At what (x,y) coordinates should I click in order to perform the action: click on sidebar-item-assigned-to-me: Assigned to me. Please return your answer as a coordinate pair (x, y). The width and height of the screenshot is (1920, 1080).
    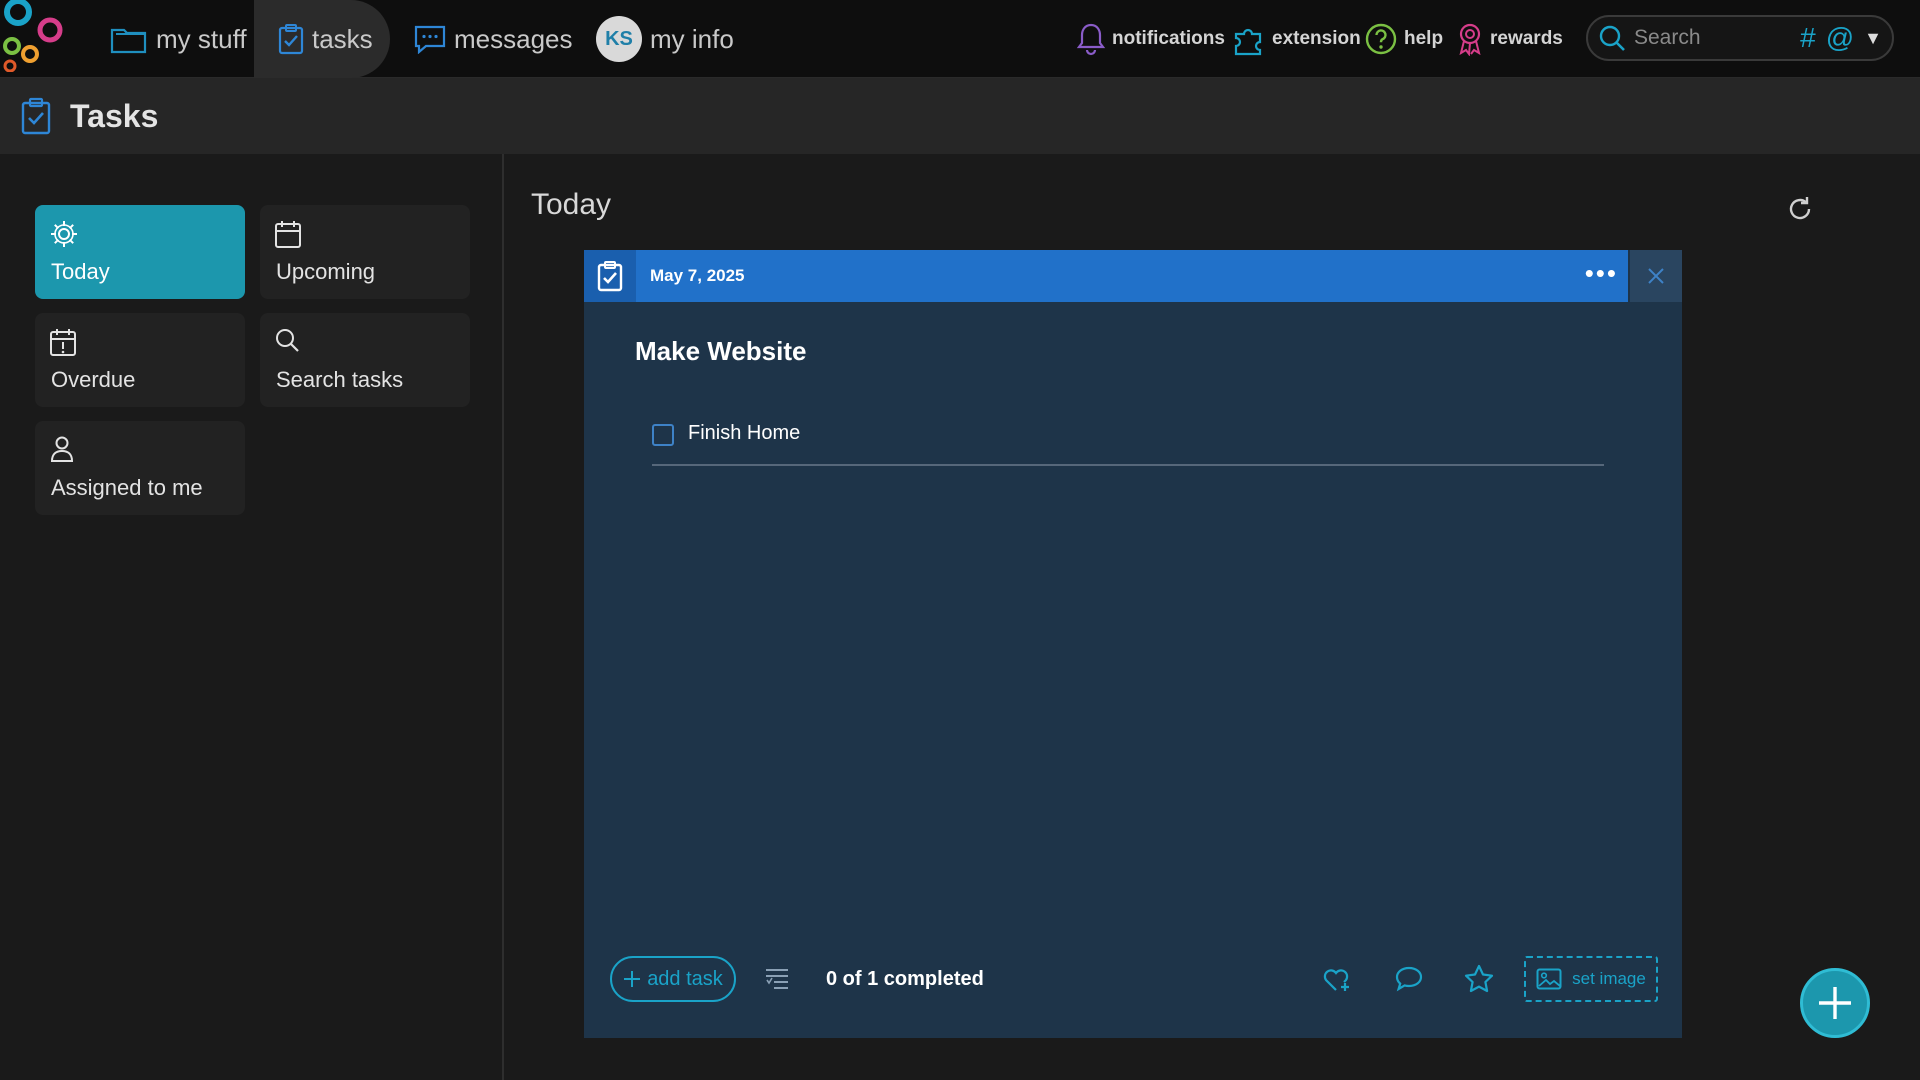
    Looking at the image, I should click on (140, 468).